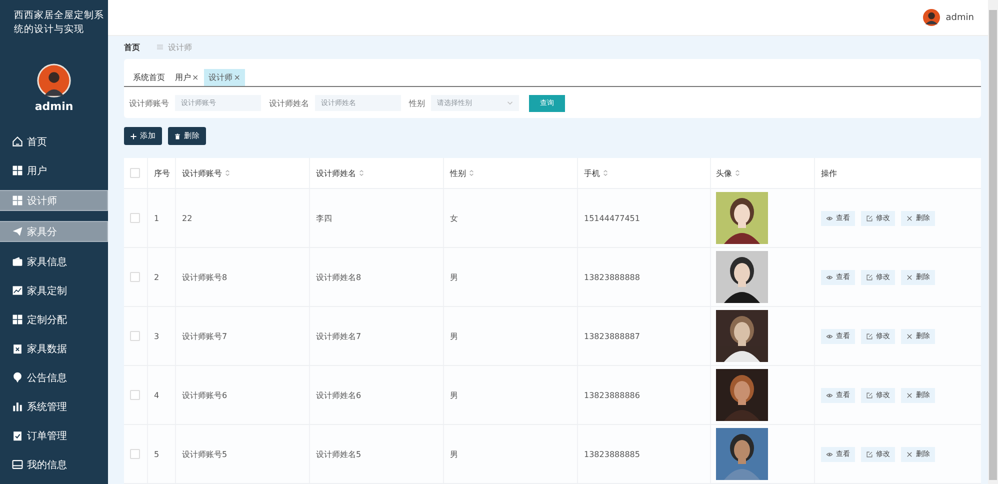  What do you see at coordinates (644, 173) in the screenshot?
I see `column-header: 手机` at bounding box center [644, 173].